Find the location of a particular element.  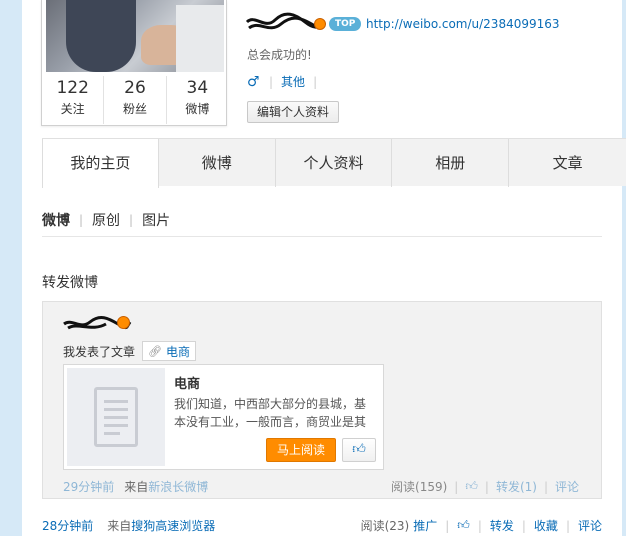

gender-row: ♂ | 其他 | is located at coordinates (286, 81).